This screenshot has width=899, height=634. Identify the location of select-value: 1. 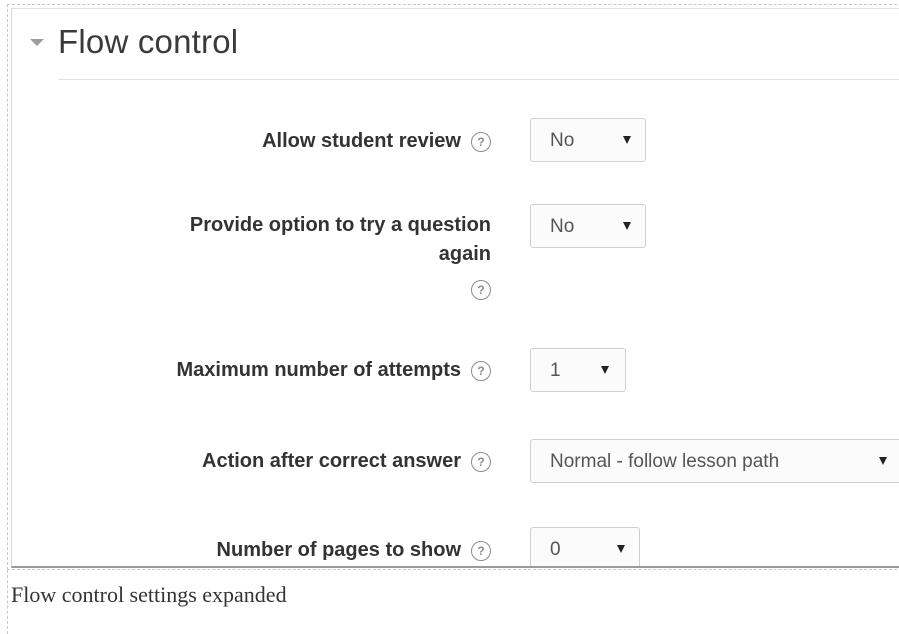
(555, 370).